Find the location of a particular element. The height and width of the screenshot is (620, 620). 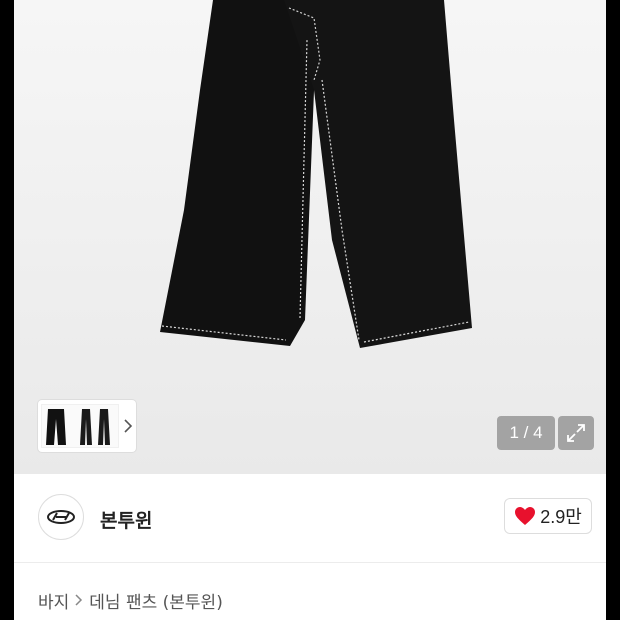

thumbnail-image is located at coordinates (80, 426).